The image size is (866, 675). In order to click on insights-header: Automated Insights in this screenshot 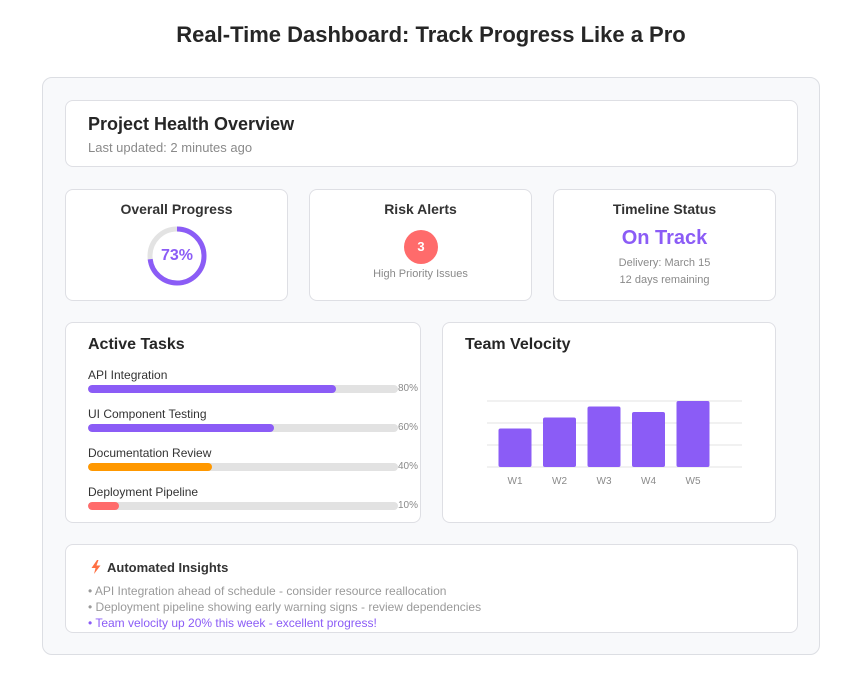, I will do `click(159, 567)`.